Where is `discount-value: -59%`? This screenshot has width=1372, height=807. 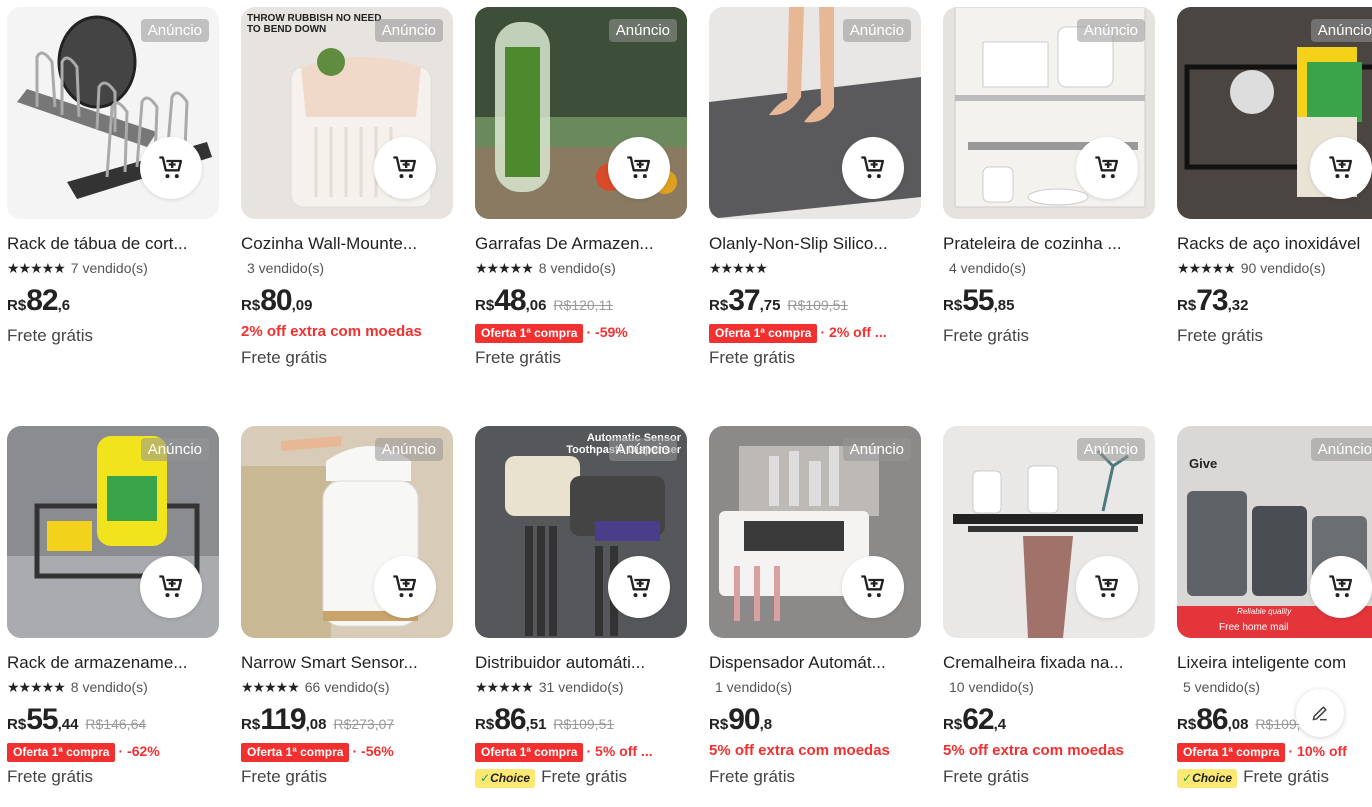 discount-value: -59% is located at coordinates (611, 332).